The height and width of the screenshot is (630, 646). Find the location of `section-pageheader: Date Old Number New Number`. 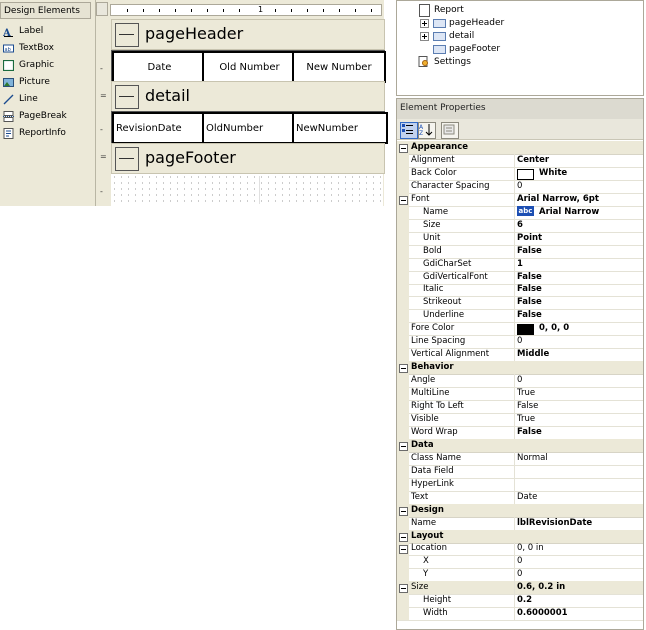

section-pageheader: Date Old Number New Number is located at coordinates (248, 66).